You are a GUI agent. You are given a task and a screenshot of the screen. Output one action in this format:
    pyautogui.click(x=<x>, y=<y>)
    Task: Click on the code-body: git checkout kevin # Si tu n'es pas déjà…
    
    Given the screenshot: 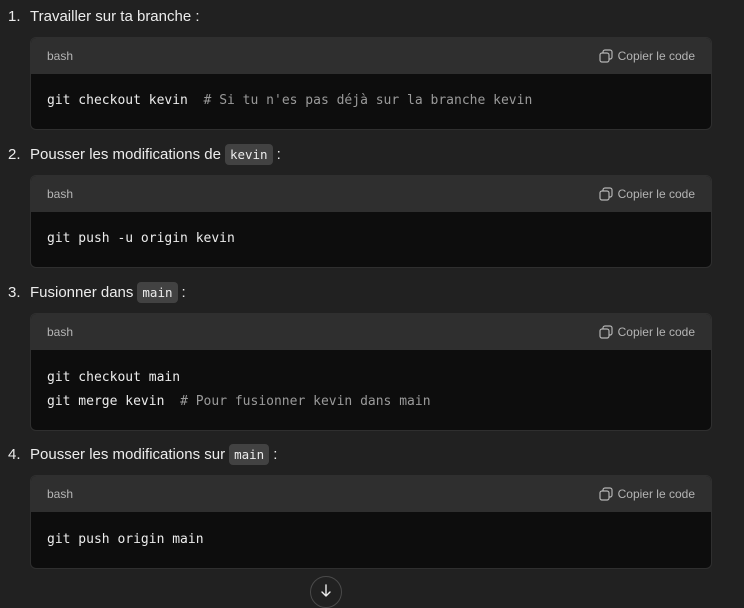 What is the action you would take?
    pyautogui.click(x=371, y=101)
    